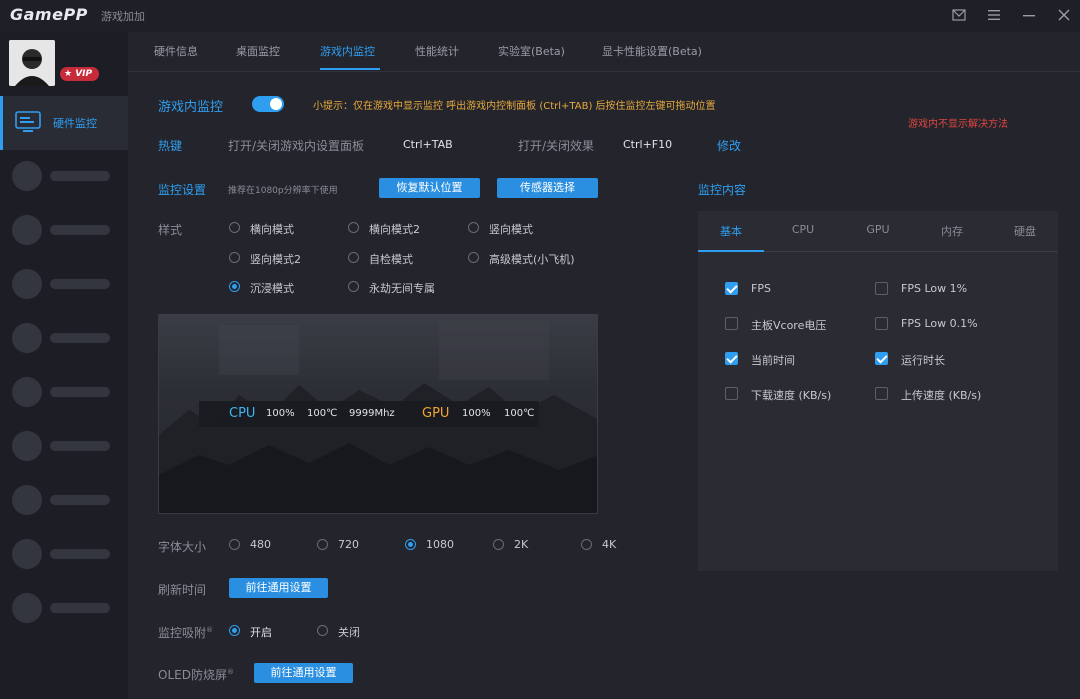  Describe the element at coordinates (803, 229) in the screenshot. I see `panel-tab-cpu: CPU` at that location.